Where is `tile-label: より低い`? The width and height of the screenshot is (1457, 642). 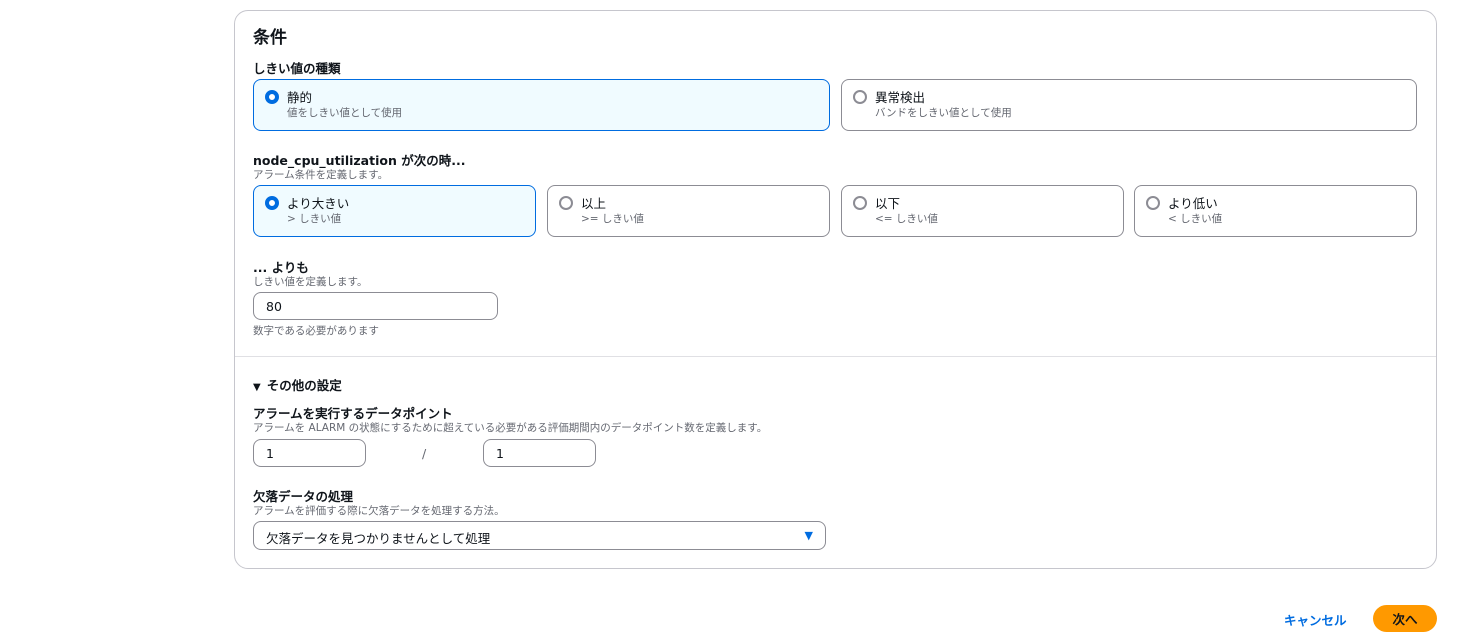 tile-label: より低い is located at coordinates (1193, 203).